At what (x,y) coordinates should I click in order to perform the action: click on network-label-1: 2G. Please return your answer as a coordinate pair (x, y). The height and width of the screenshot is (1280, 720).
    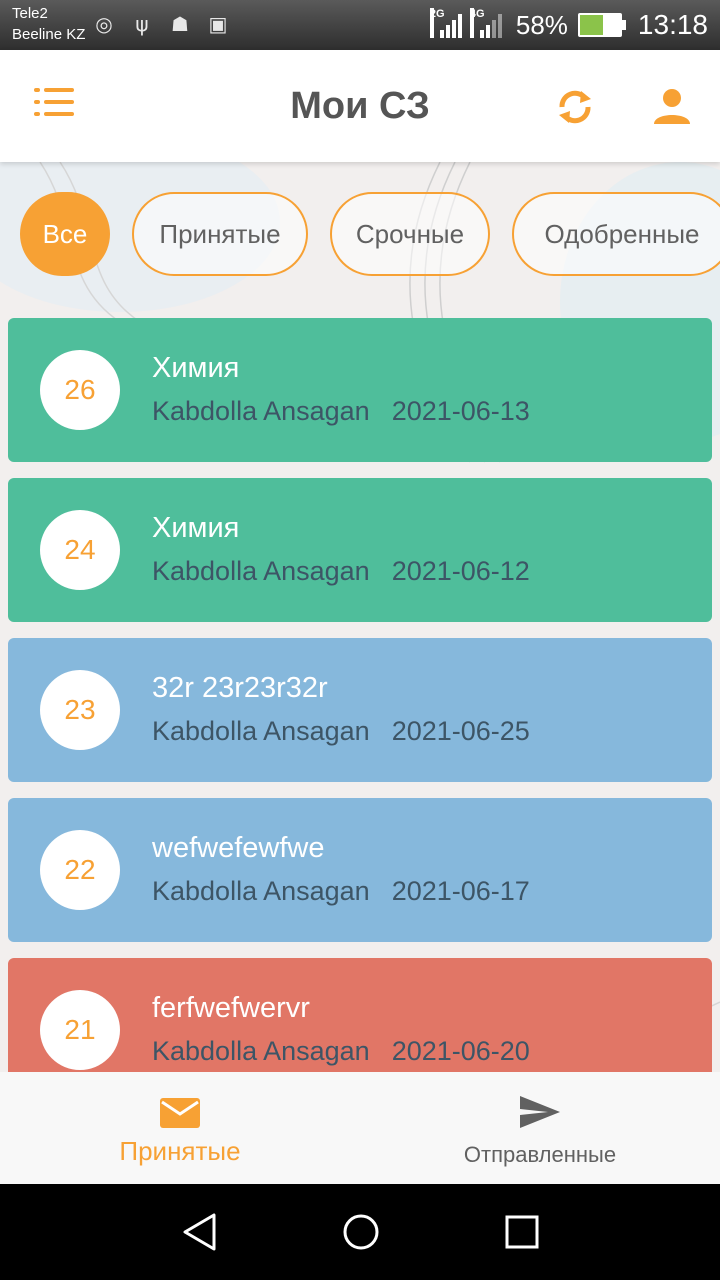
    Looking at the image, I should click on (437, 23).